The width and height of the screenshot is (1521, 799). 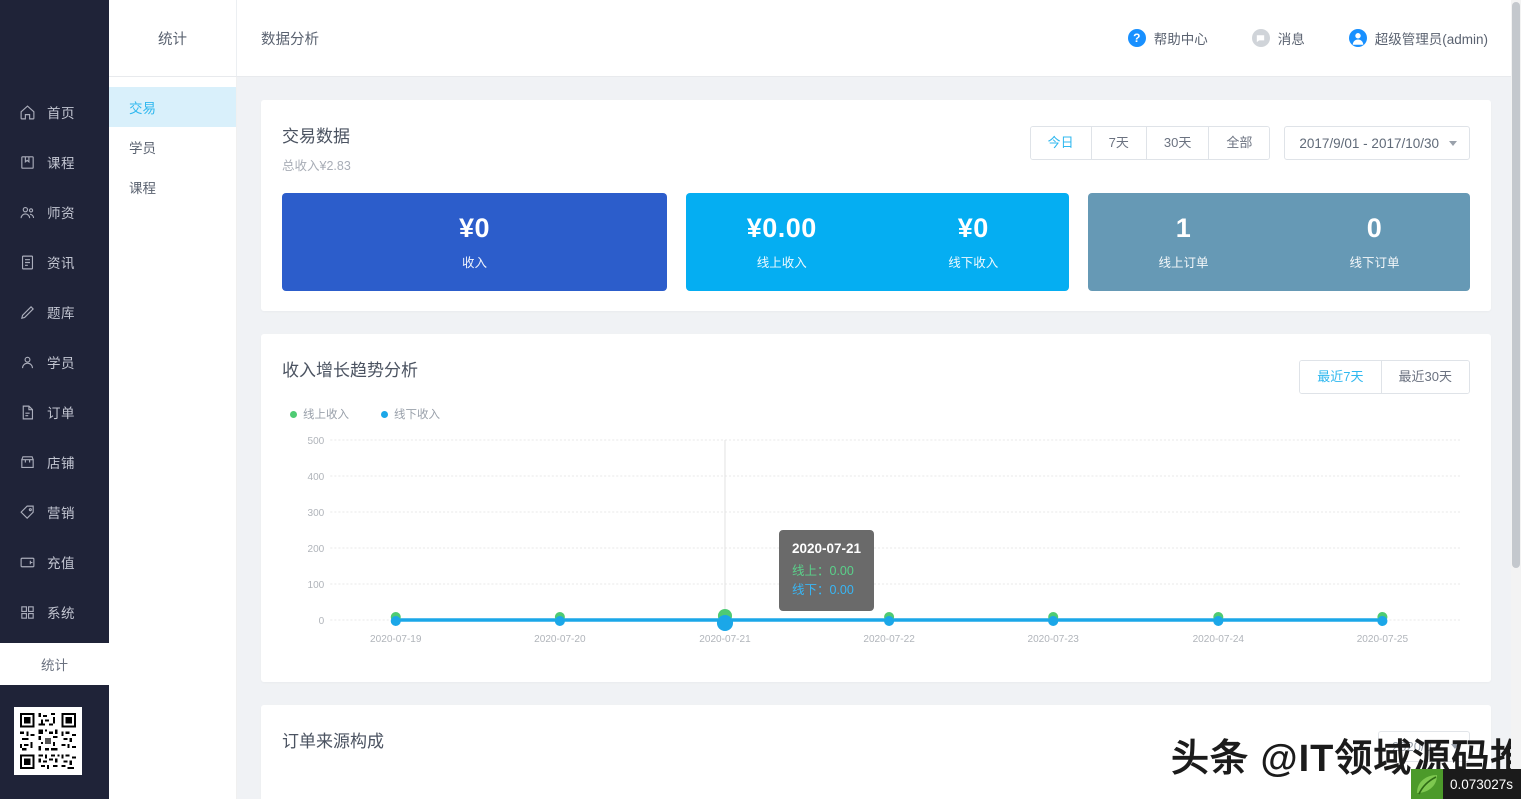 I want to click on trend-range-buttons: 最近7天 最近30天, so click(x=1384, y=377).